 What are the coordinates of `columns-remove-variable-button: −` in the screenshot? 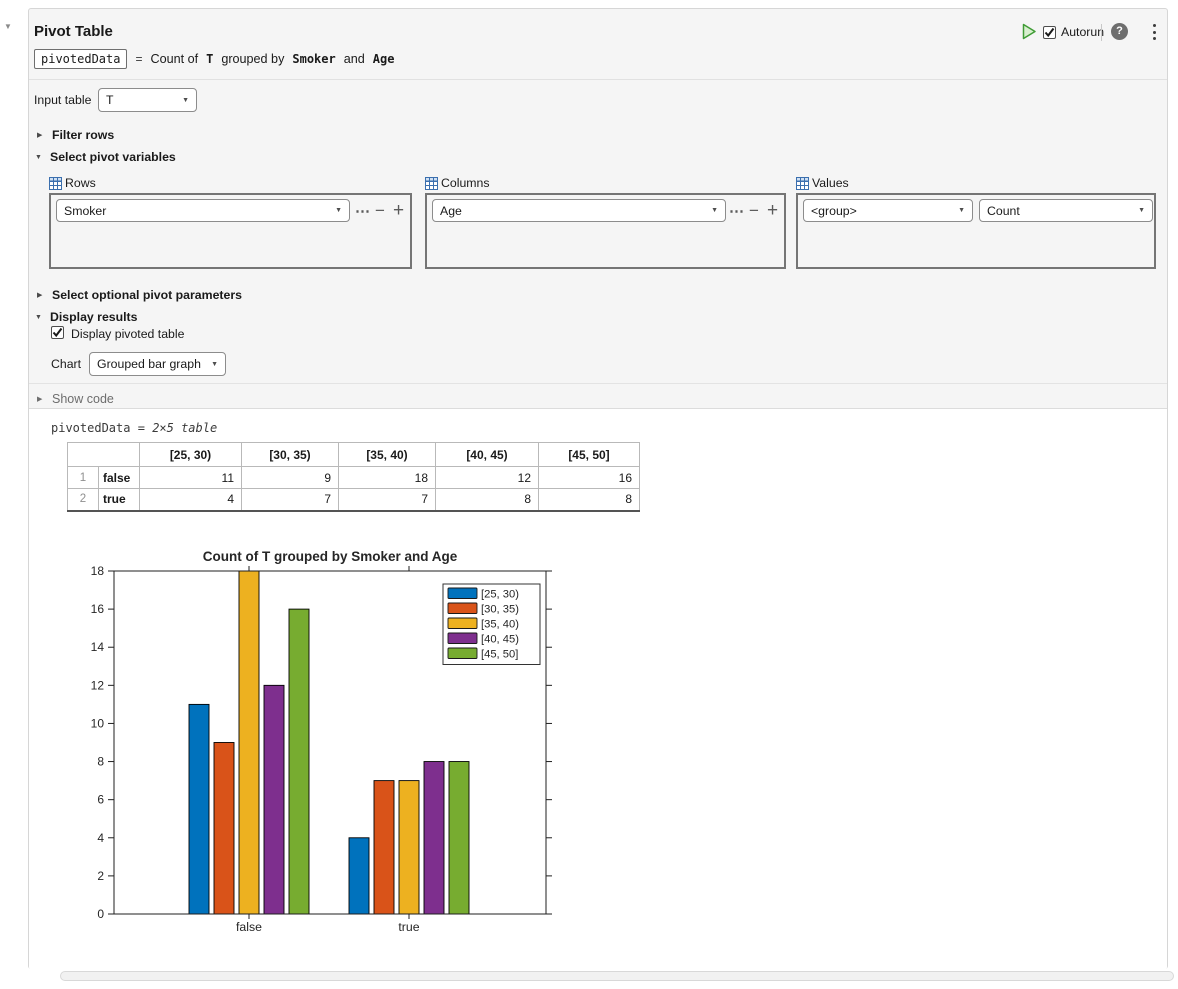 It's located at (754, 210).